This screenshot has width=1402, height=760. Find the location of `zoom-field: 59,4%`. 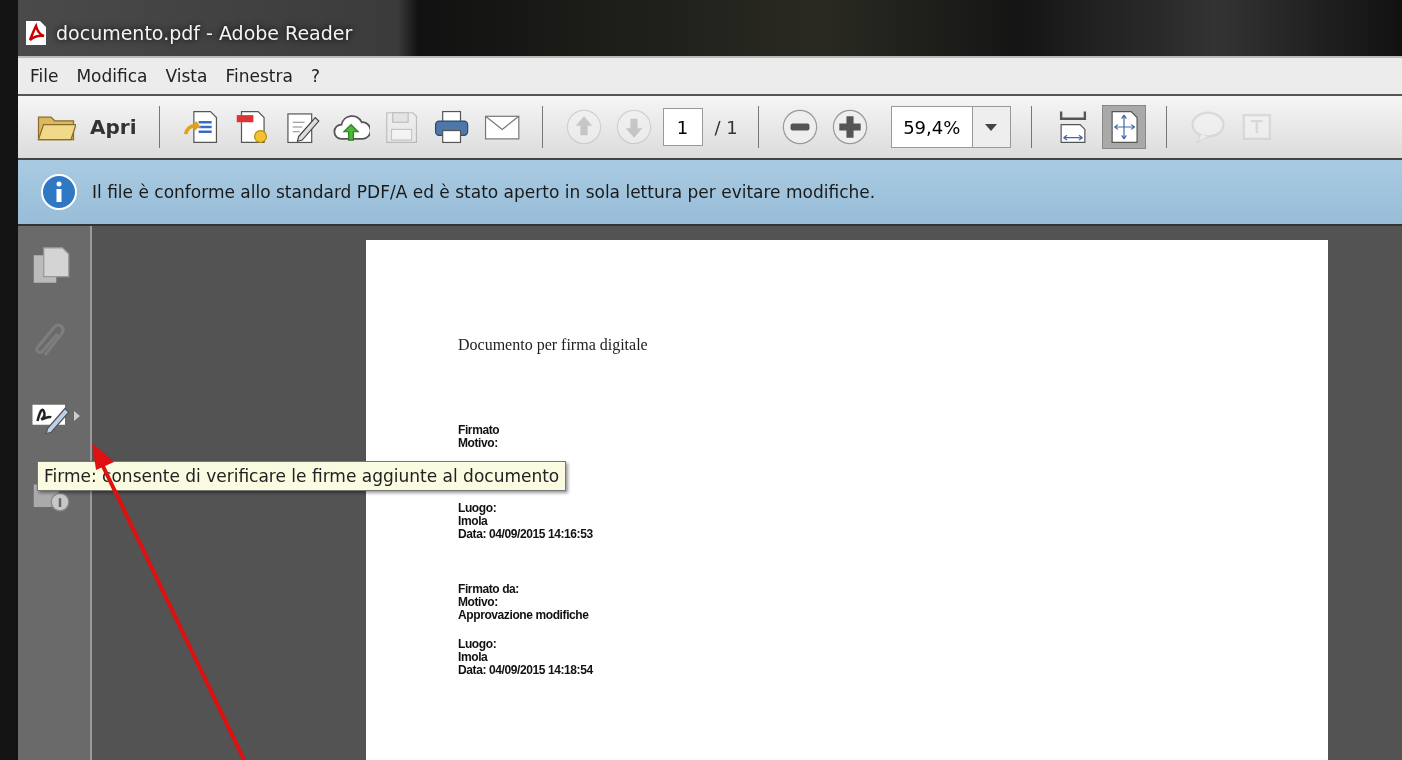

zoom-field: 59,4% is located at coordinates (950, 127).